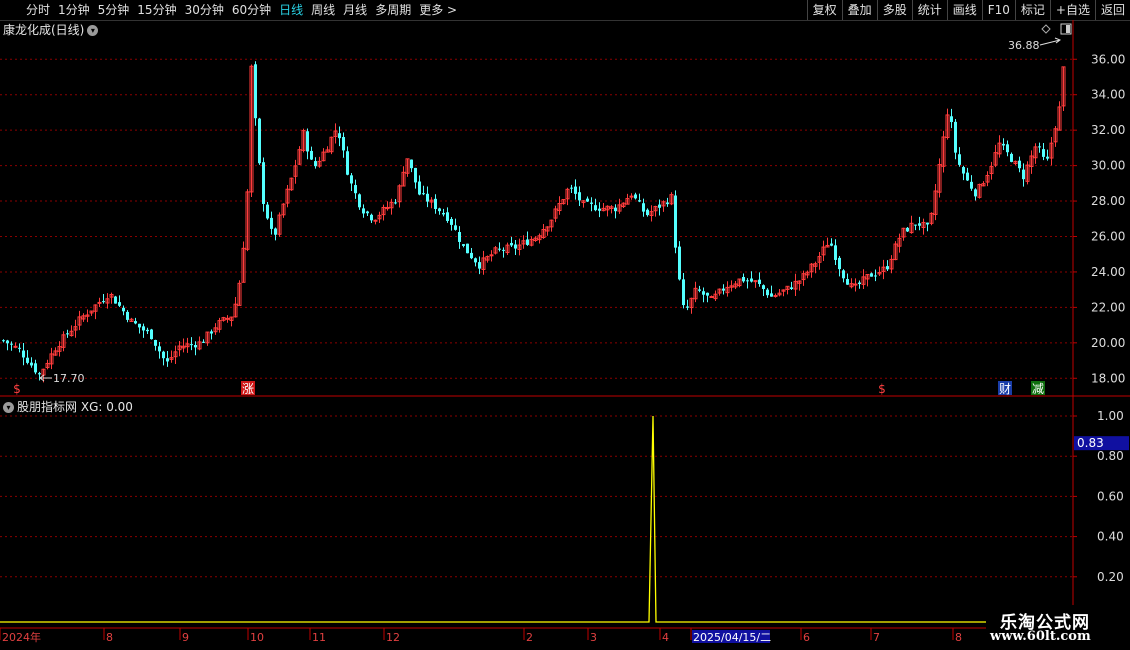 The image size is (1130, 650). What do you see at coordinates (1072, 10) in the screenshot?
I see `action-button-7: +自选` at bounding box center [1072, 10].